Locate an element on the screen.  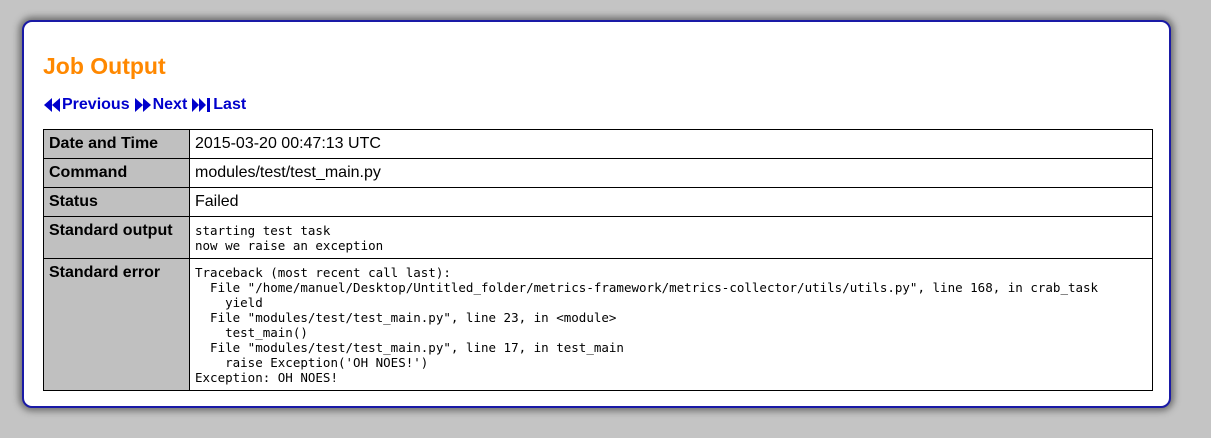
table-row-command: Command modules/test/test_main.py is located at coordinates (598, 173).